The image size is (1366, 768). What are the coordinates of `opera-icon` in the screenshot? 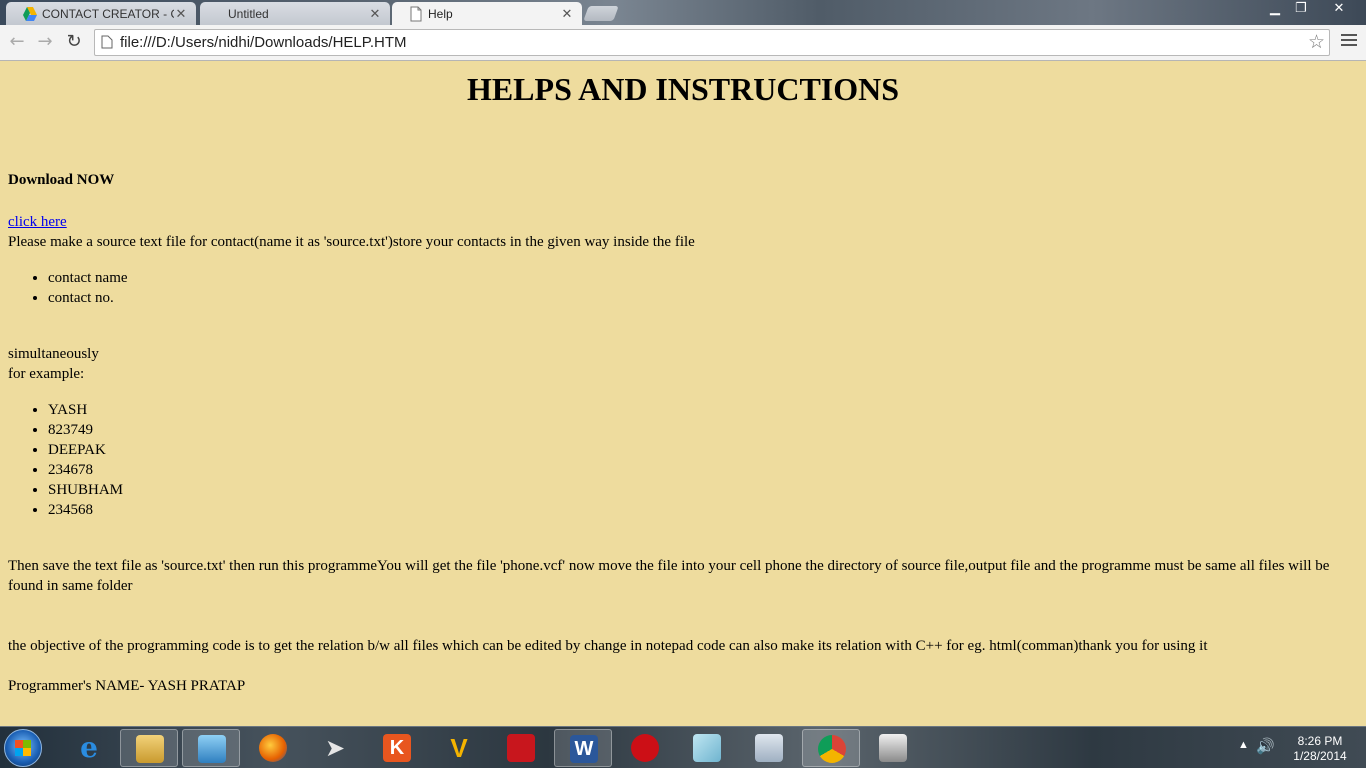 It's located at (645, 748).